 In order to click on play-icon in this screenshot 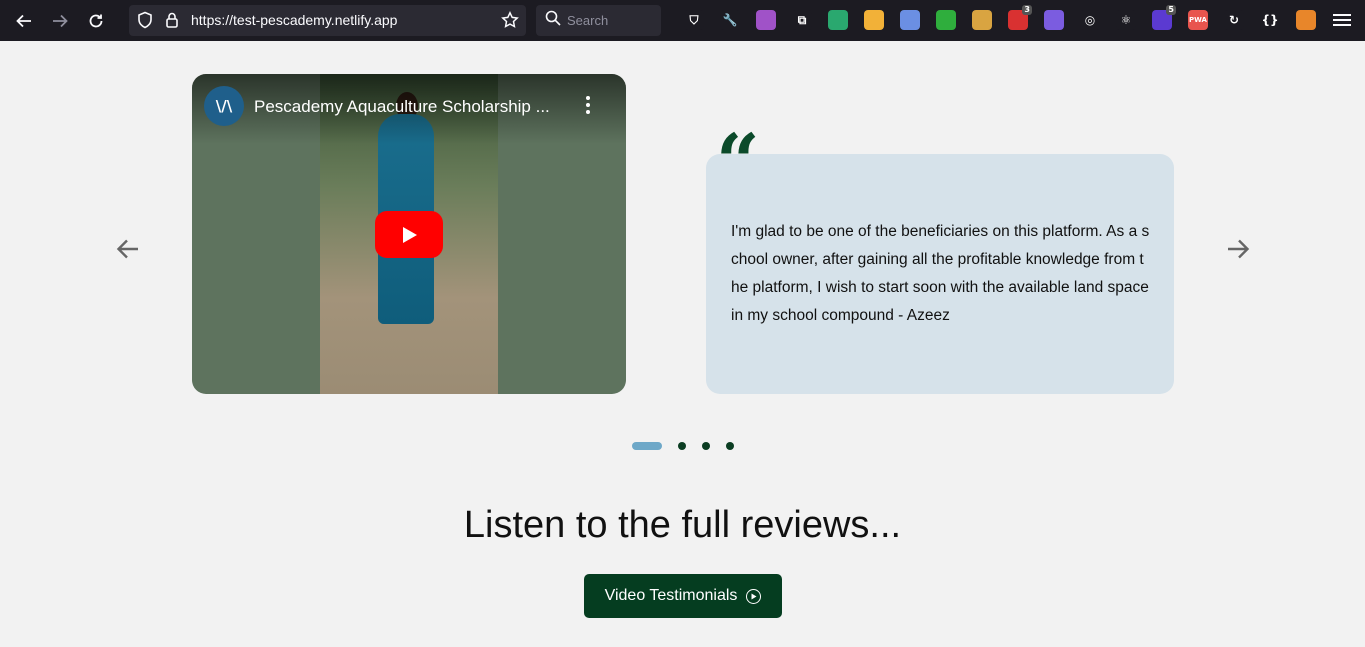, I will do `click(410, 234)`.